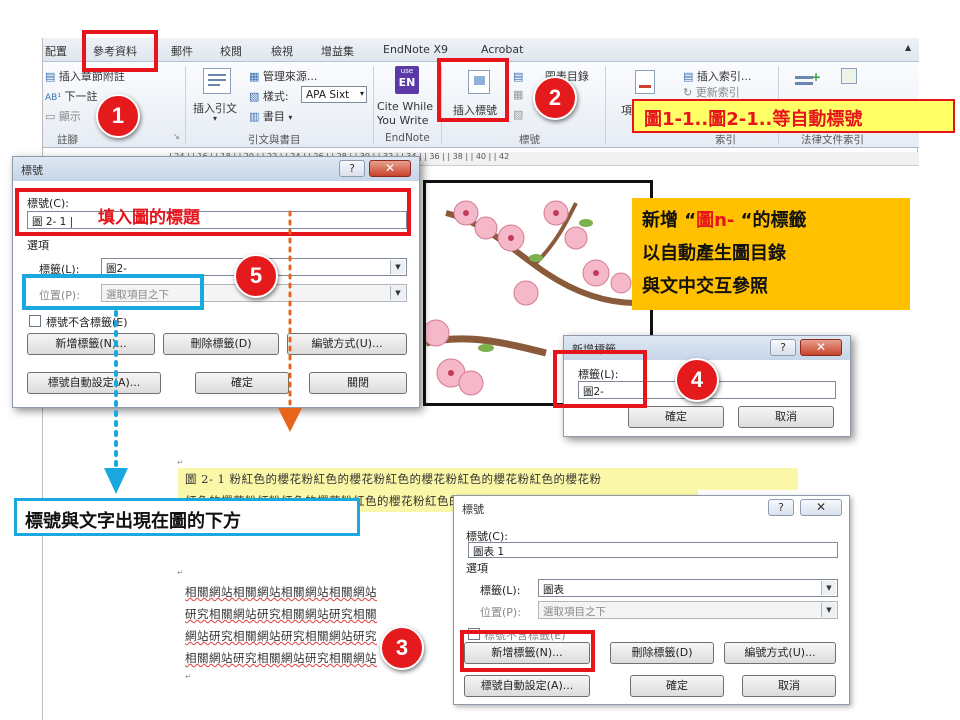 Image resolution: width=960 pixels, height=720 pixels. I want to click on orange-arrow-head-icon, so click(290, 420).